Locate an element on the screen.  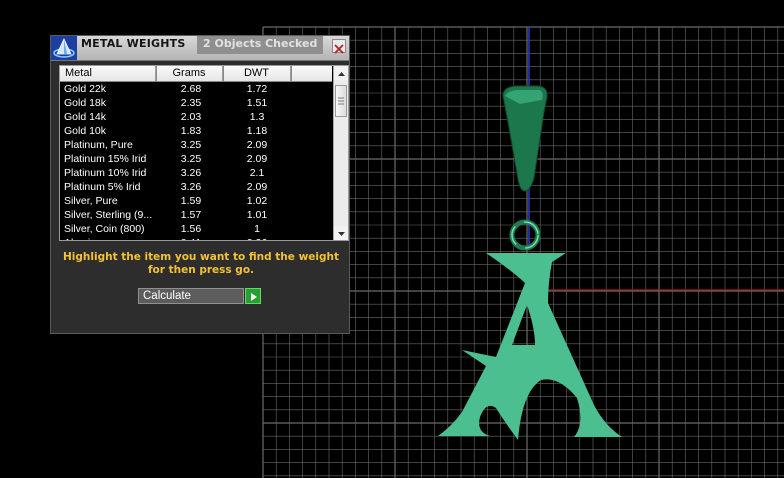
table-row: Gold 22k 2.68 1.72 is located at coordinates (196, 89).